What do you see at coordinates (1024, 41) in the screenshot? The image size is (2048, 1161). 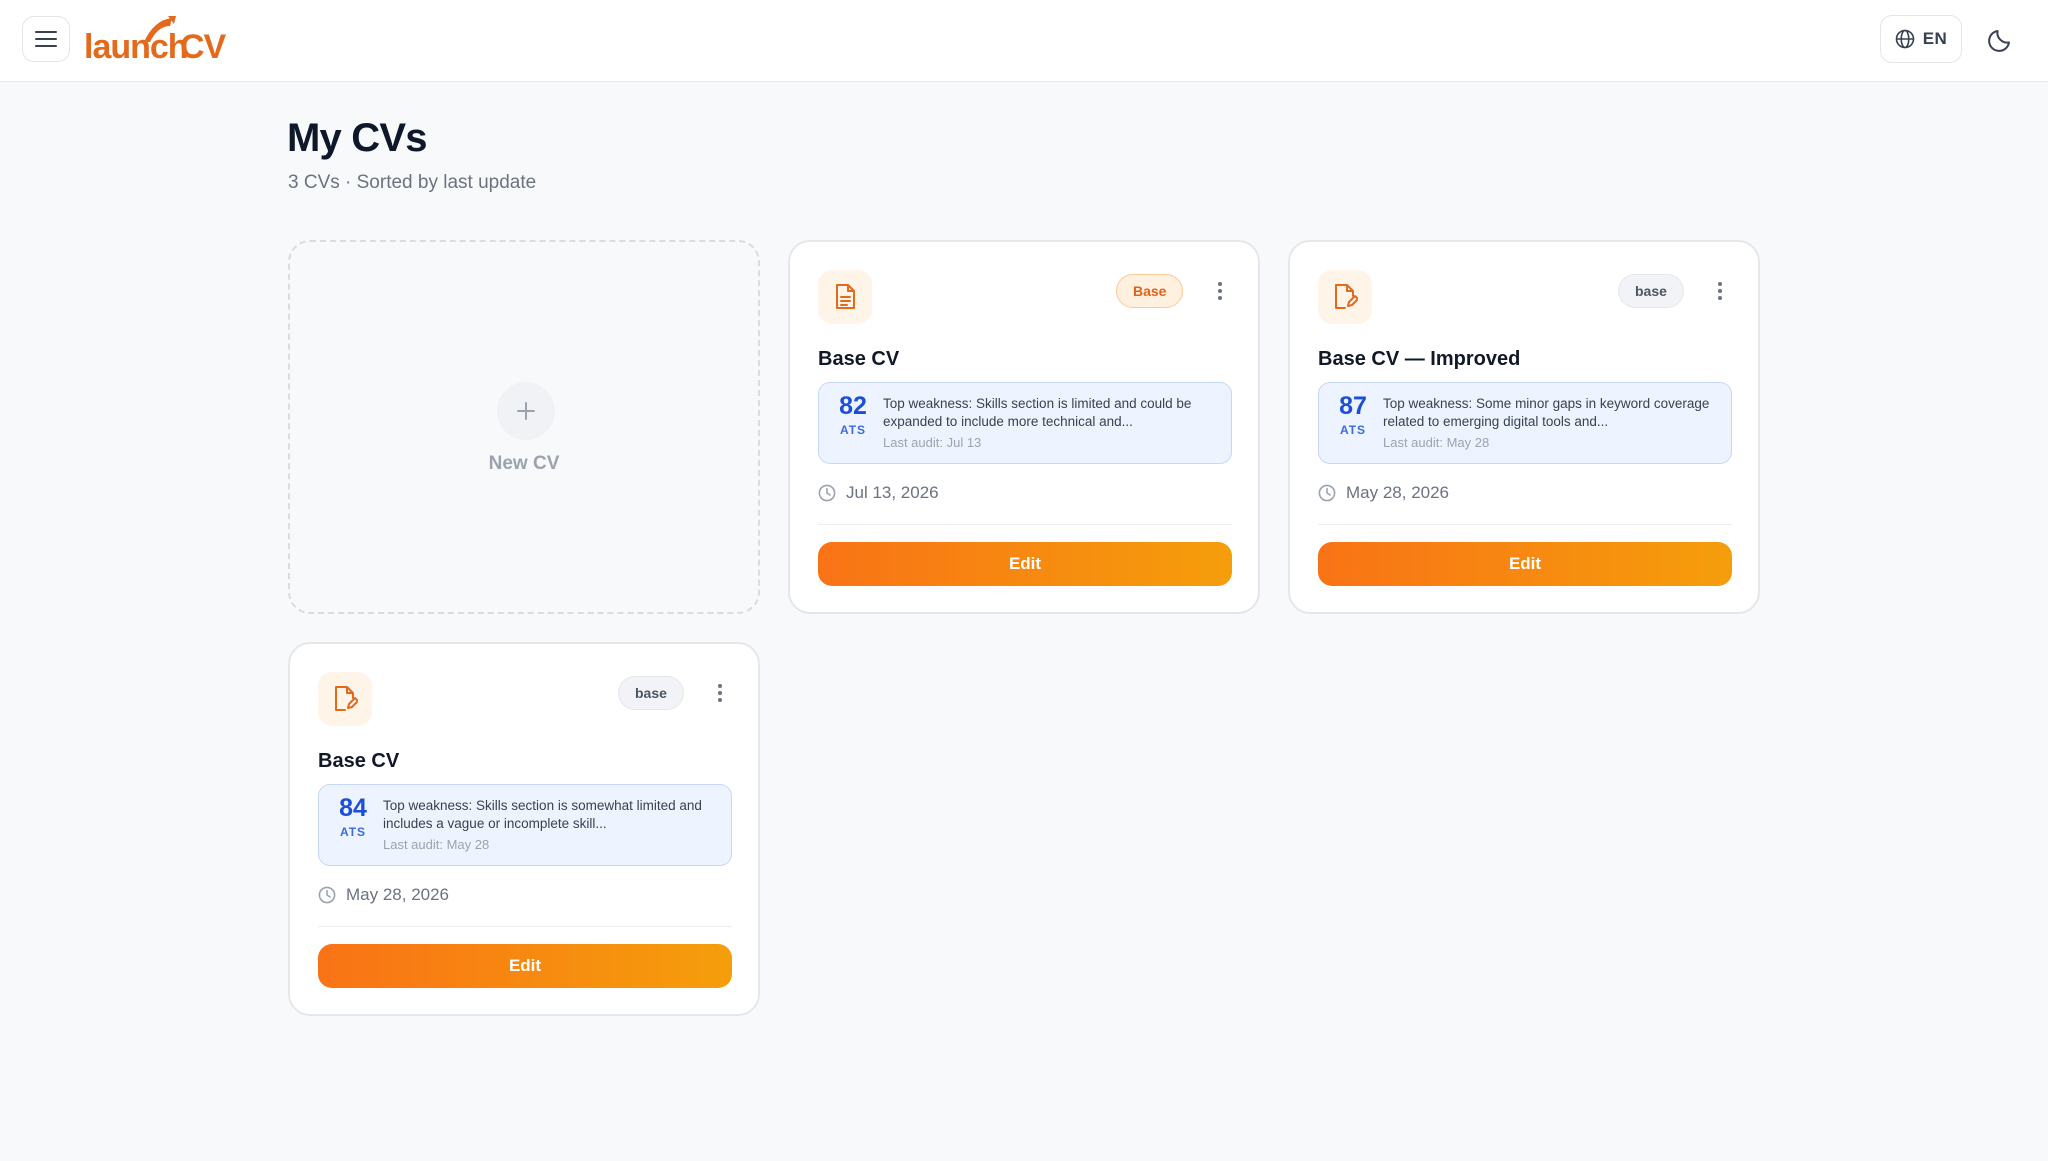 I see `top-bar: launch CV EN` at bounding box center [1024, 41].